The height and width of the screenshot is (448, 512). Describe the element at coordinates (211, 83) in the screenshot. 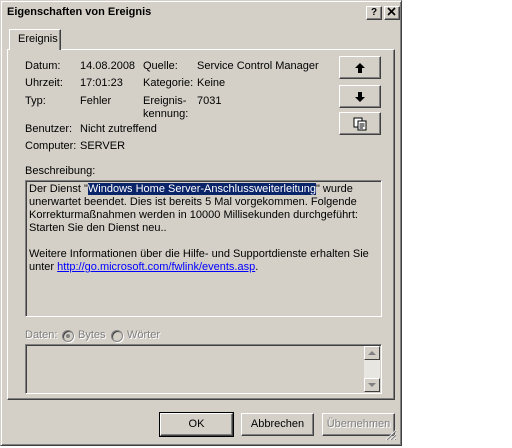

I see `kategorie-value: Keine` at that location.